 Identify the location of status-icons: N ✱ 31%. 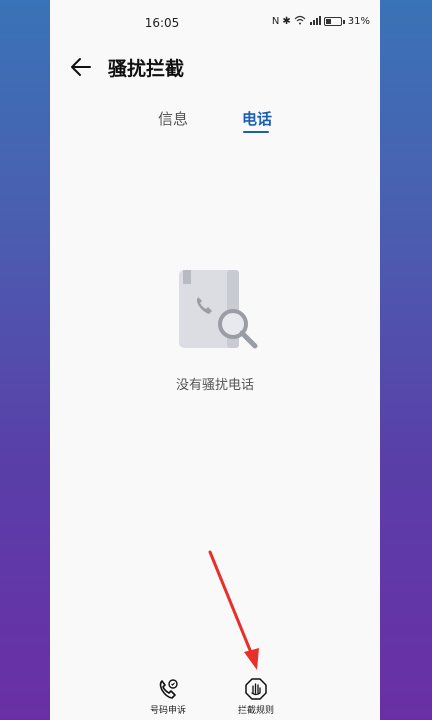
(321, 21).